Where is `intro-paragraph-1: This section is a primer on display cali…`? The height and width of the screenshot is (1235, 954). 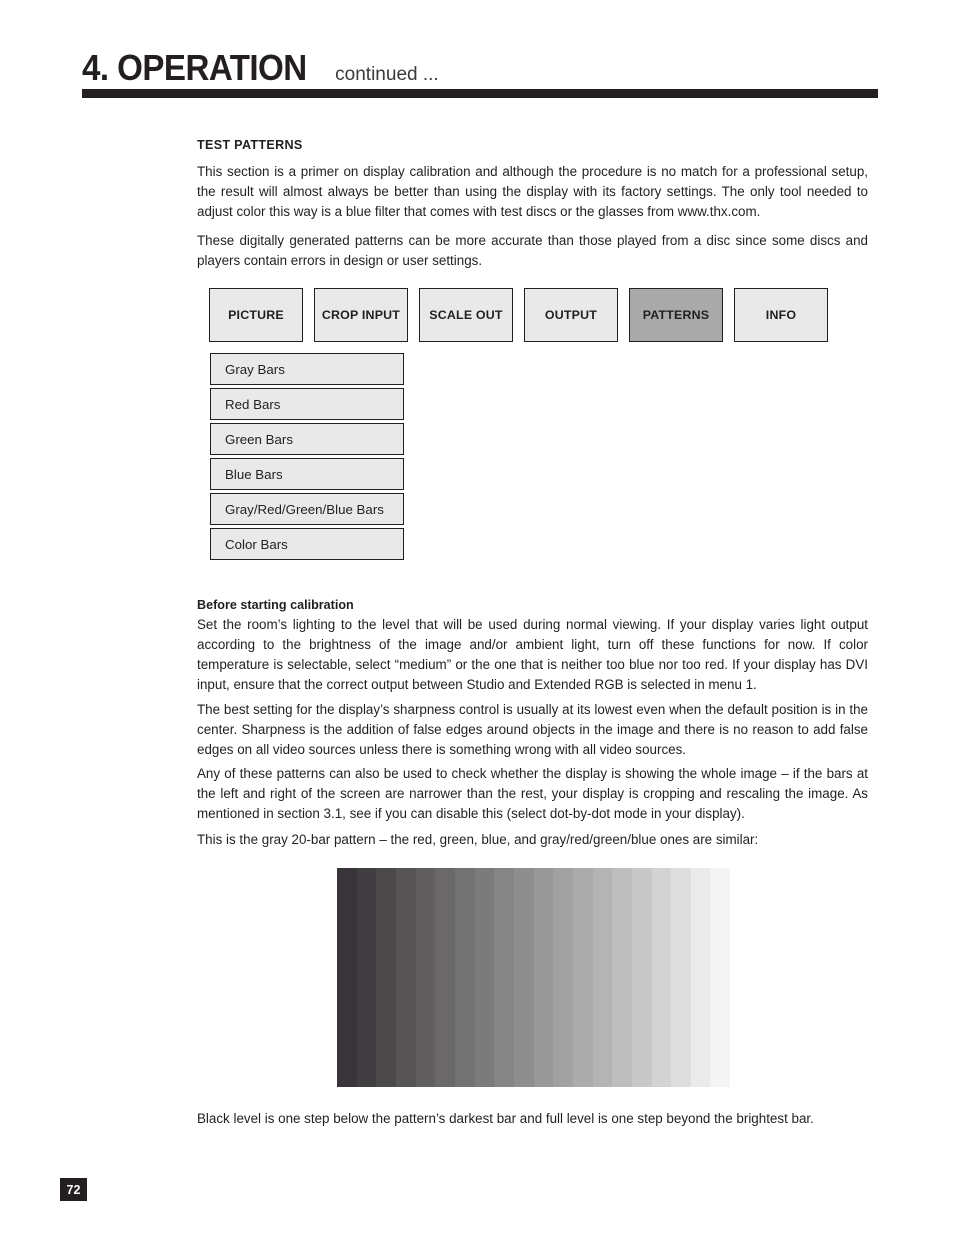 intro-paragraph-1: This section is a primer on display cali… is located at coordinates (532, 191).